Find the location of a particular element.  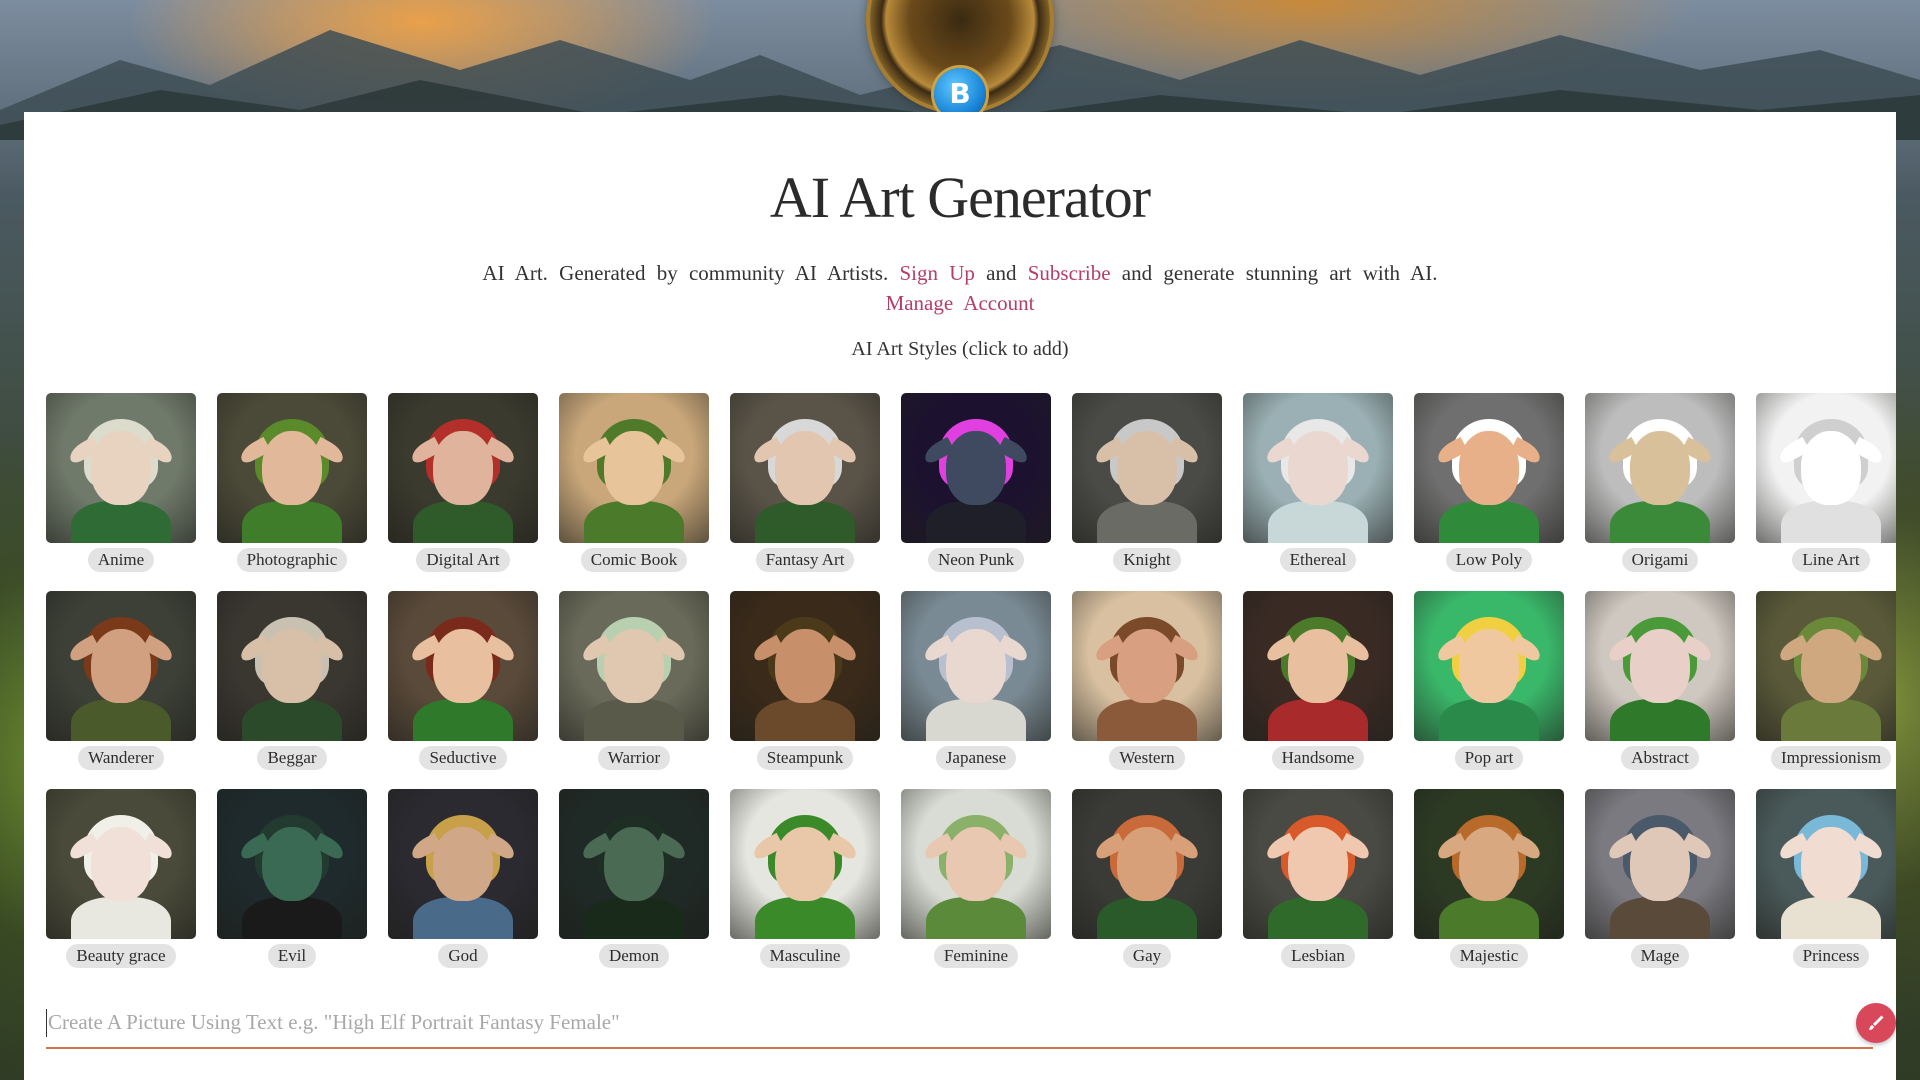

style-tile-origami: Origami is located at coordinates (1660, 485).